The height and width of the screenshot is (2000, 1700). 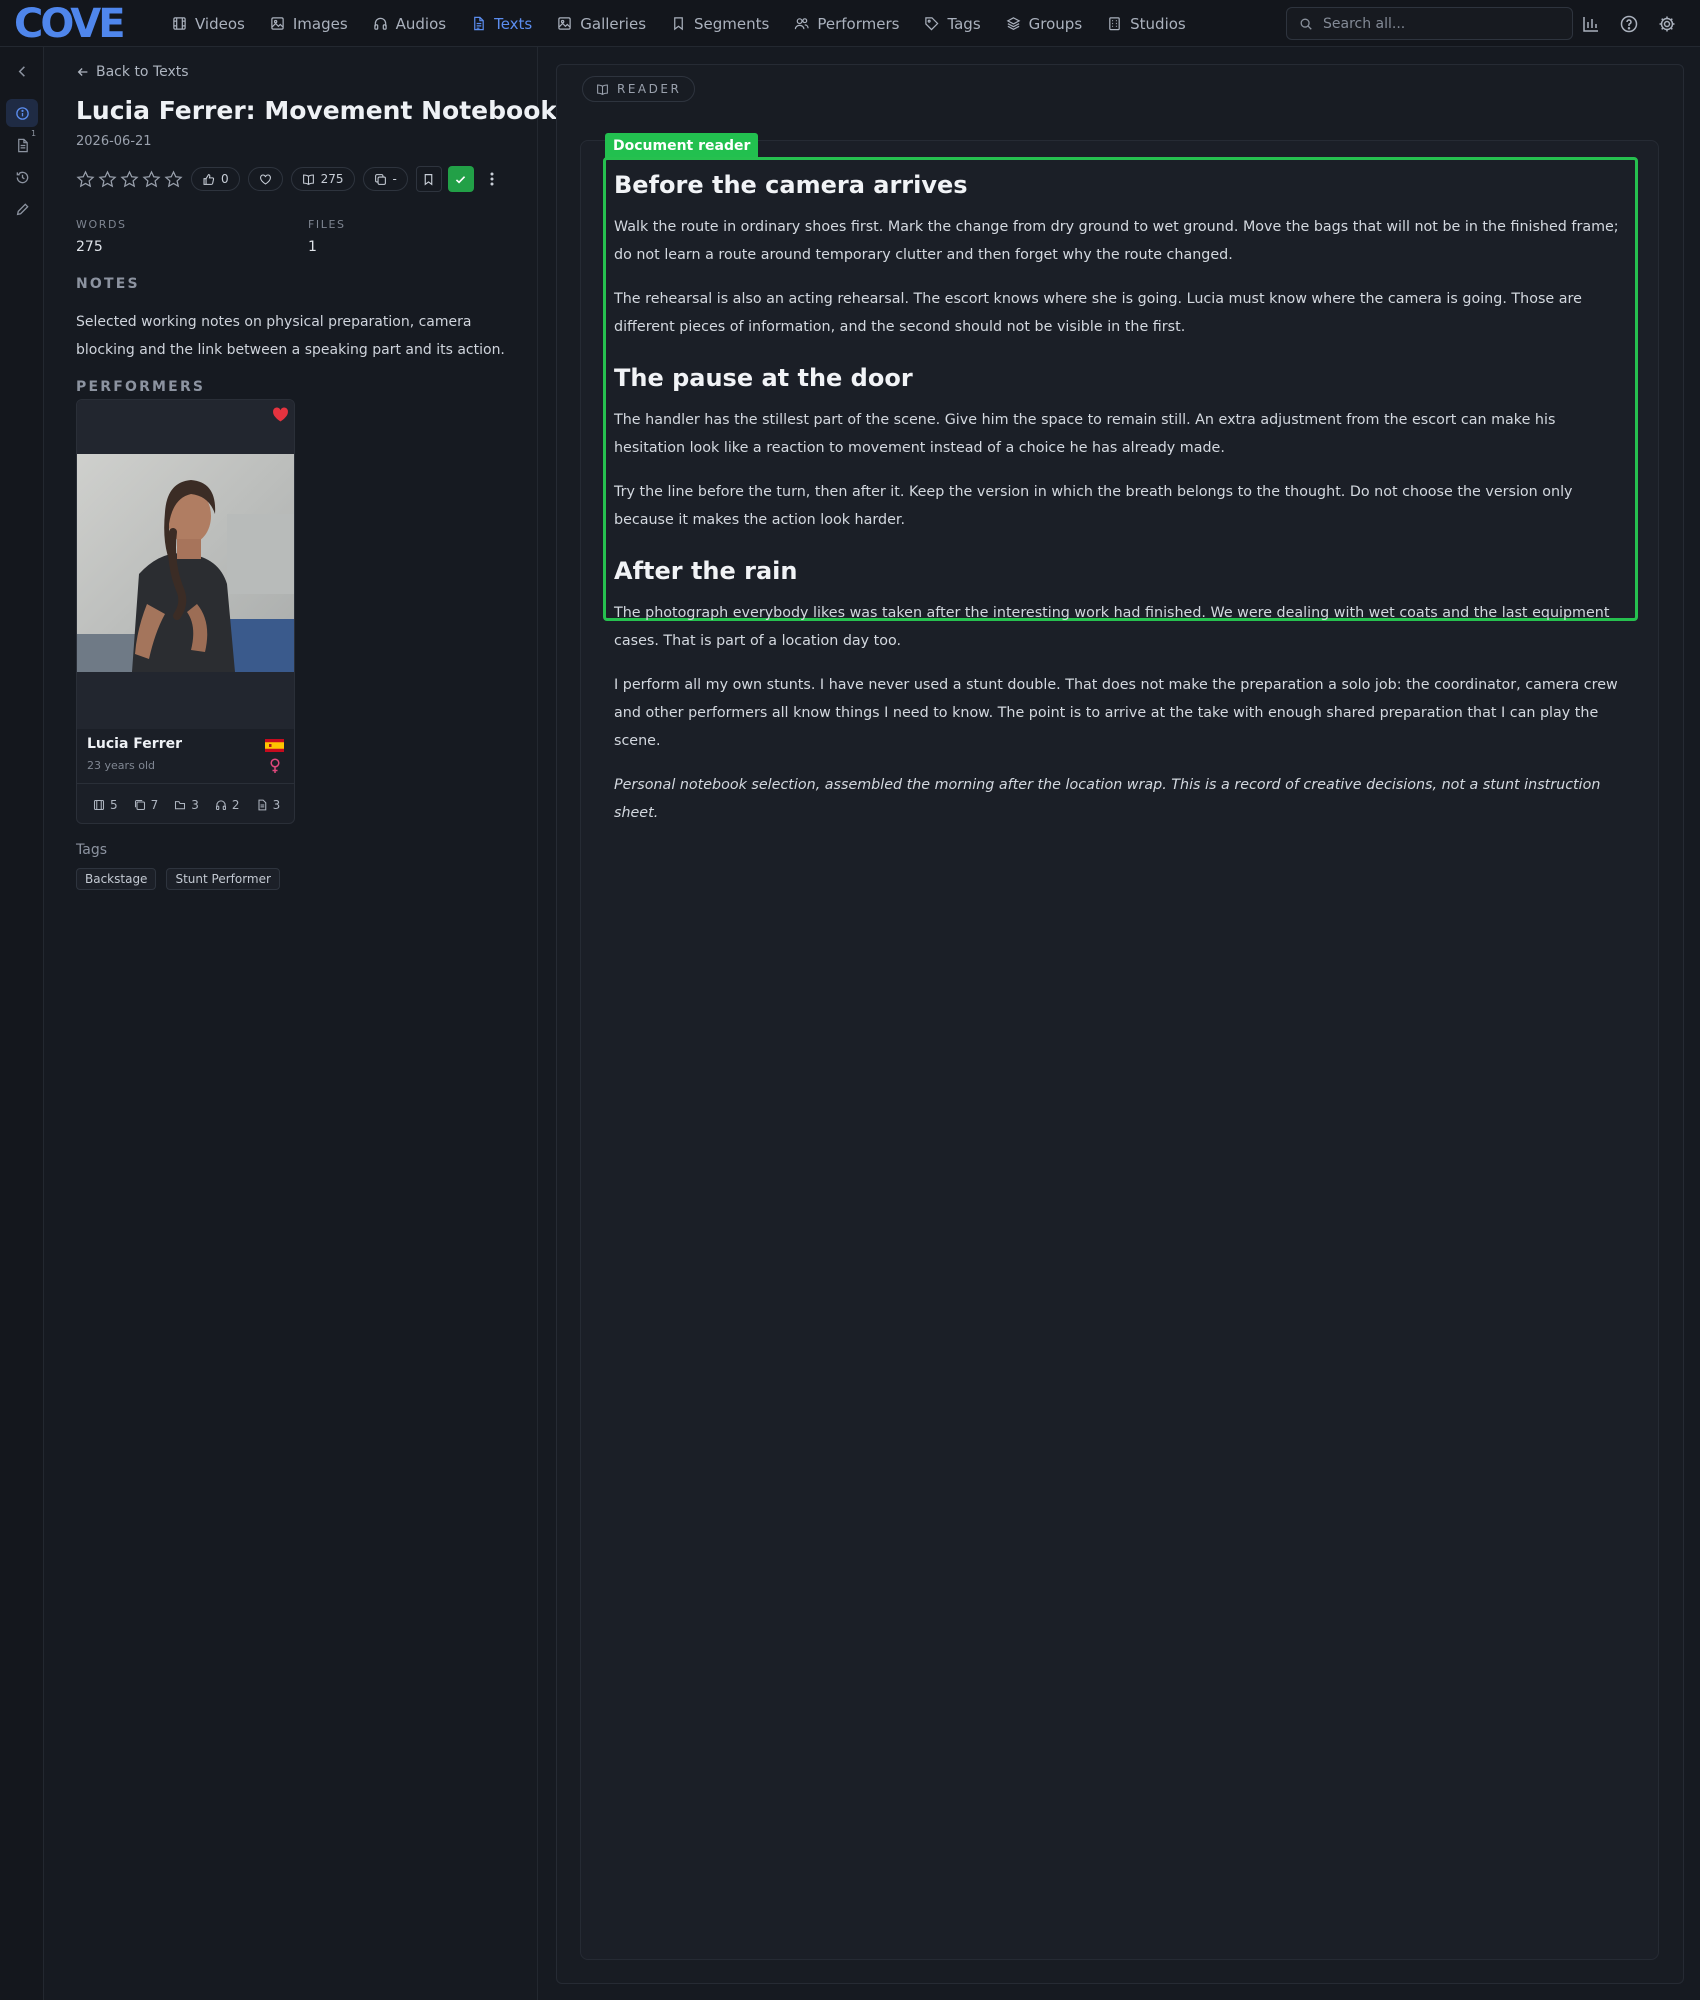 I want to click on images-icon, so click(x=139, y=805).